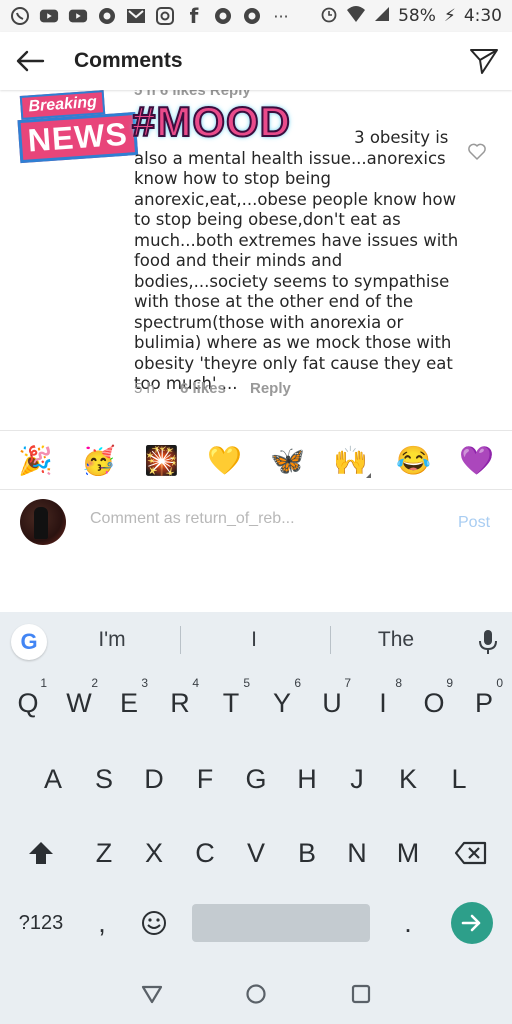 The image size is (512, 1024). I want to click on nav-home-button, so click(256, 994).